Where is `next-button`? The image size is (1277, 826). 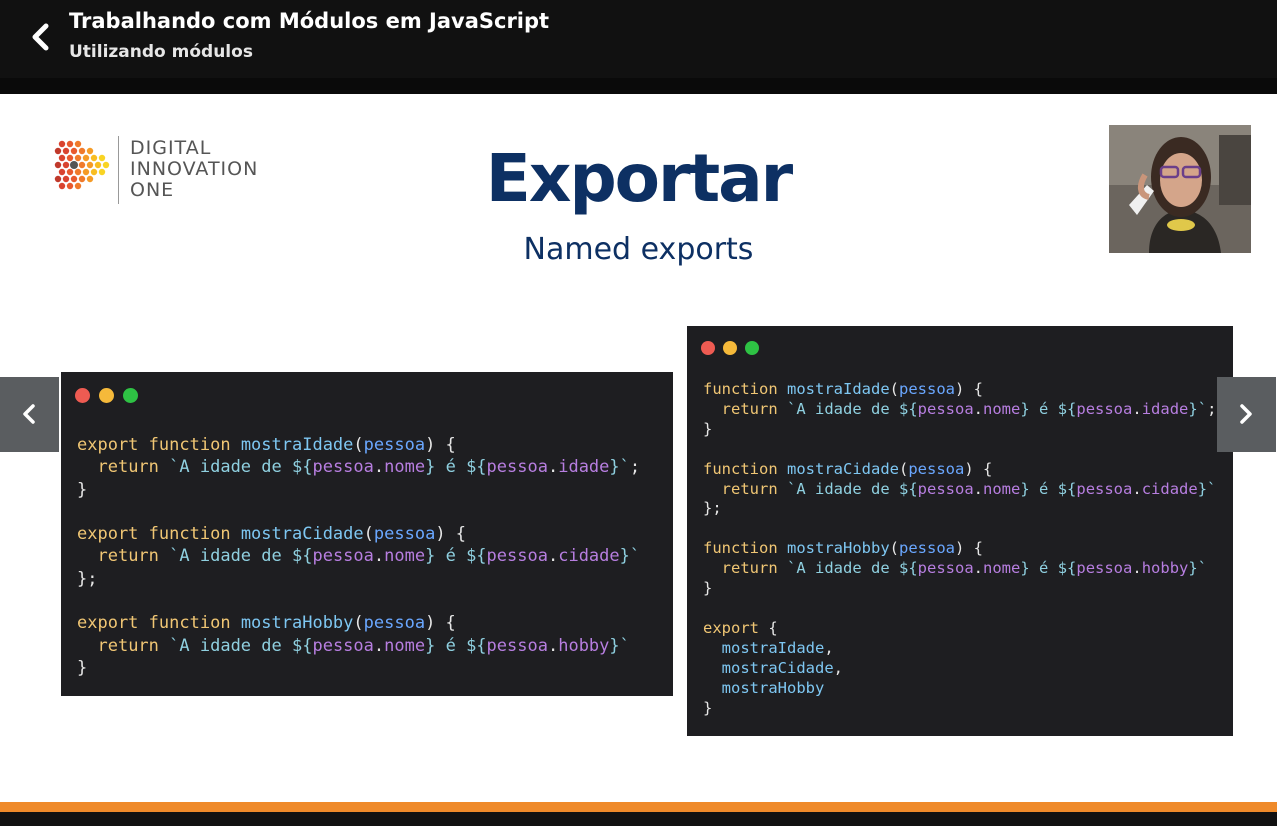 next-button is located at coordinates (1246, 414).